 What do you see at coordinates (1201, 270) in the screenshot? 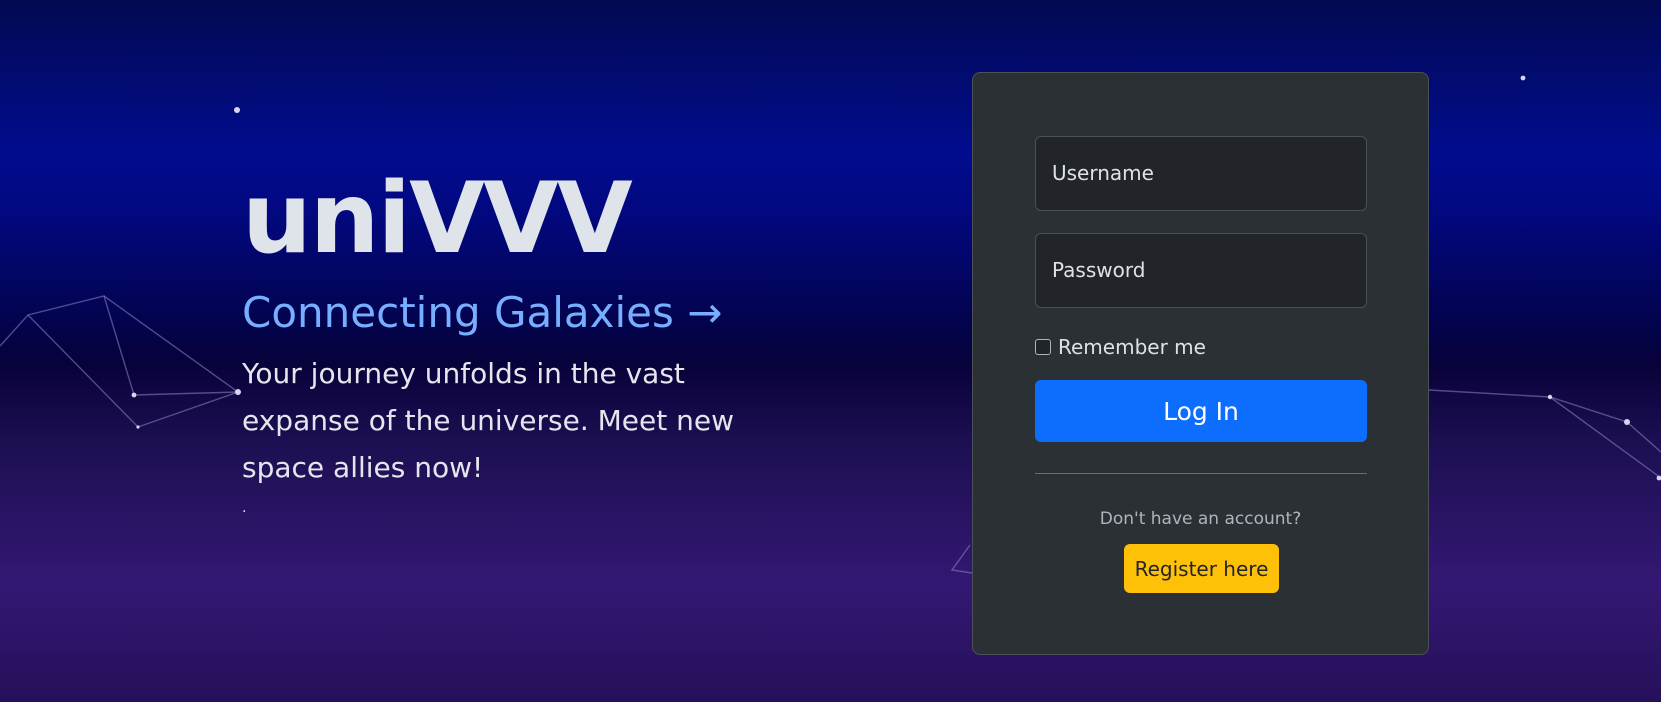
I see `password-input: Password` at bounding box center [1201, 270].